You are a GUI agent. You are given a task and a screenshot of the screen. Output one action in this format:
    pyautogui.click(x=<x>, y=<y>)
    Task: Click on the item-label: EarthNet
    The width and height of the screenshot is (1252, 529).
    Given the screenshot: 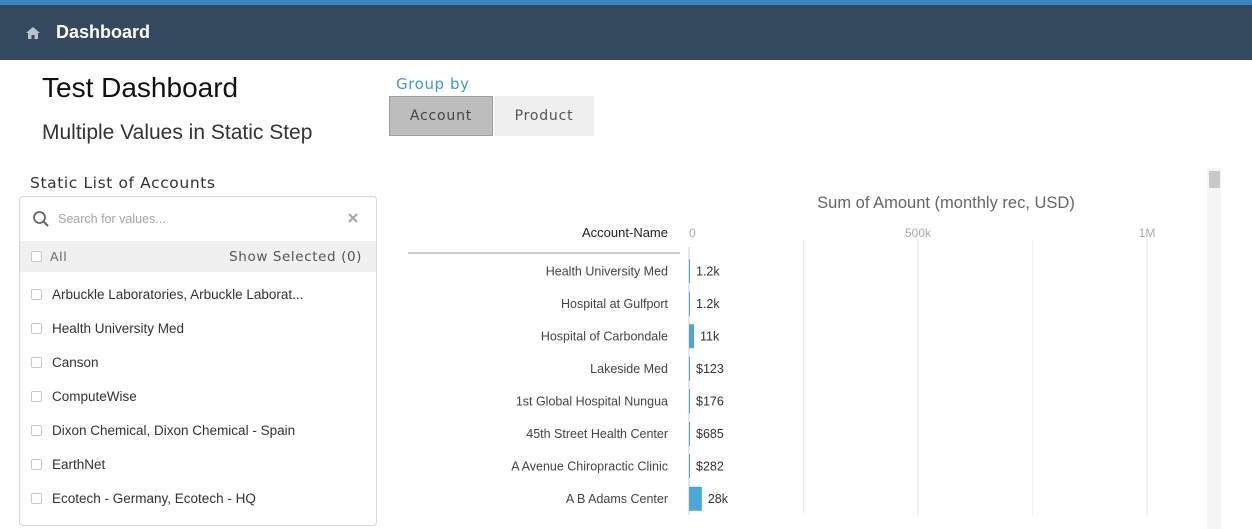 What is the action you would take?
    pyautogui.click(x=79, y=464)
    